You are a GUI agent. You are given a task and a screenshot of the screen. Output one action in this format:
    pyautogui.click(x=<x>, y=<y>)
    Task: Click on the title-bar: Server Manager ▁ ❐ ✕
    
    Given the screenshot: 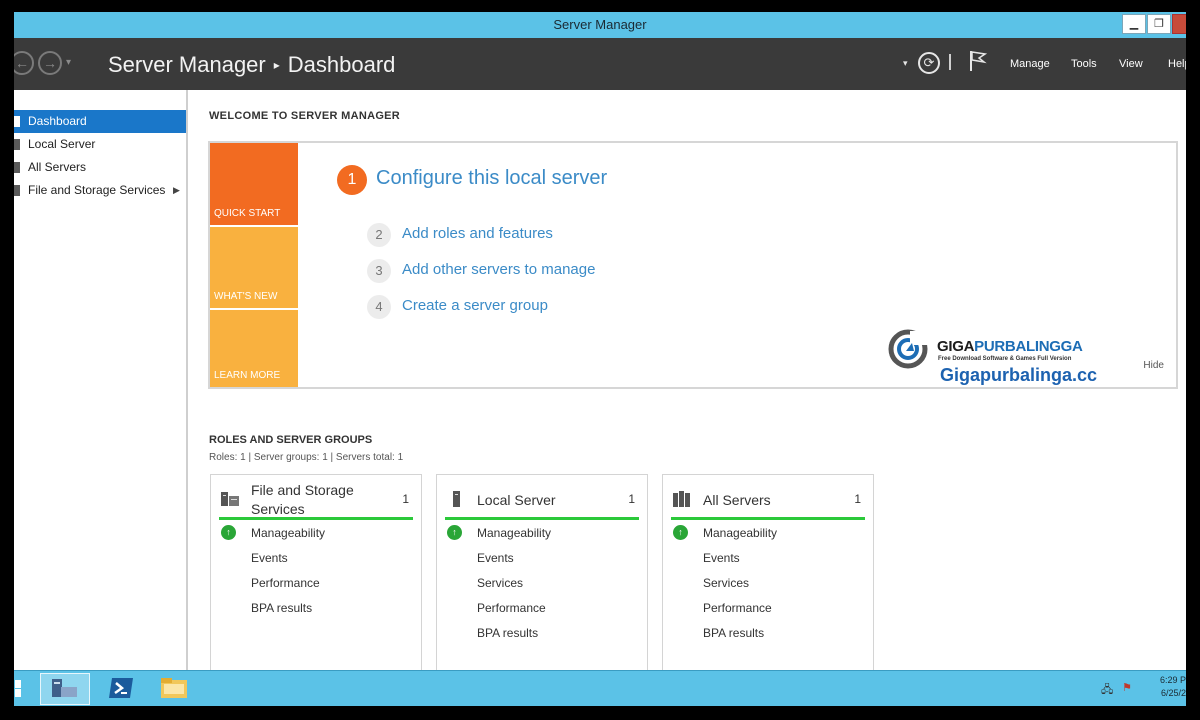 What is the action you would take?
    pyautogui.click(x=600, y=25)
    